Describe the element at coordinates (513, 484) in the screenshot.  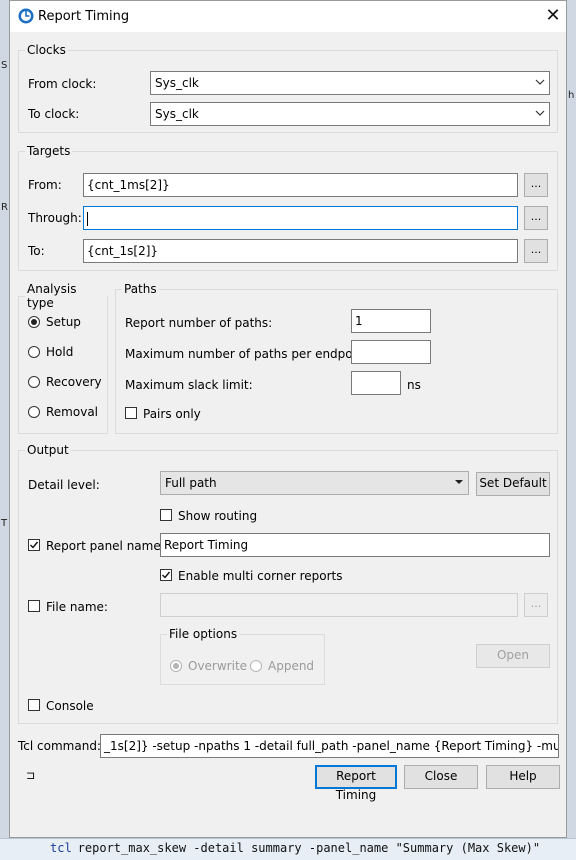
I see `set-default-button: Set Default` at that location.